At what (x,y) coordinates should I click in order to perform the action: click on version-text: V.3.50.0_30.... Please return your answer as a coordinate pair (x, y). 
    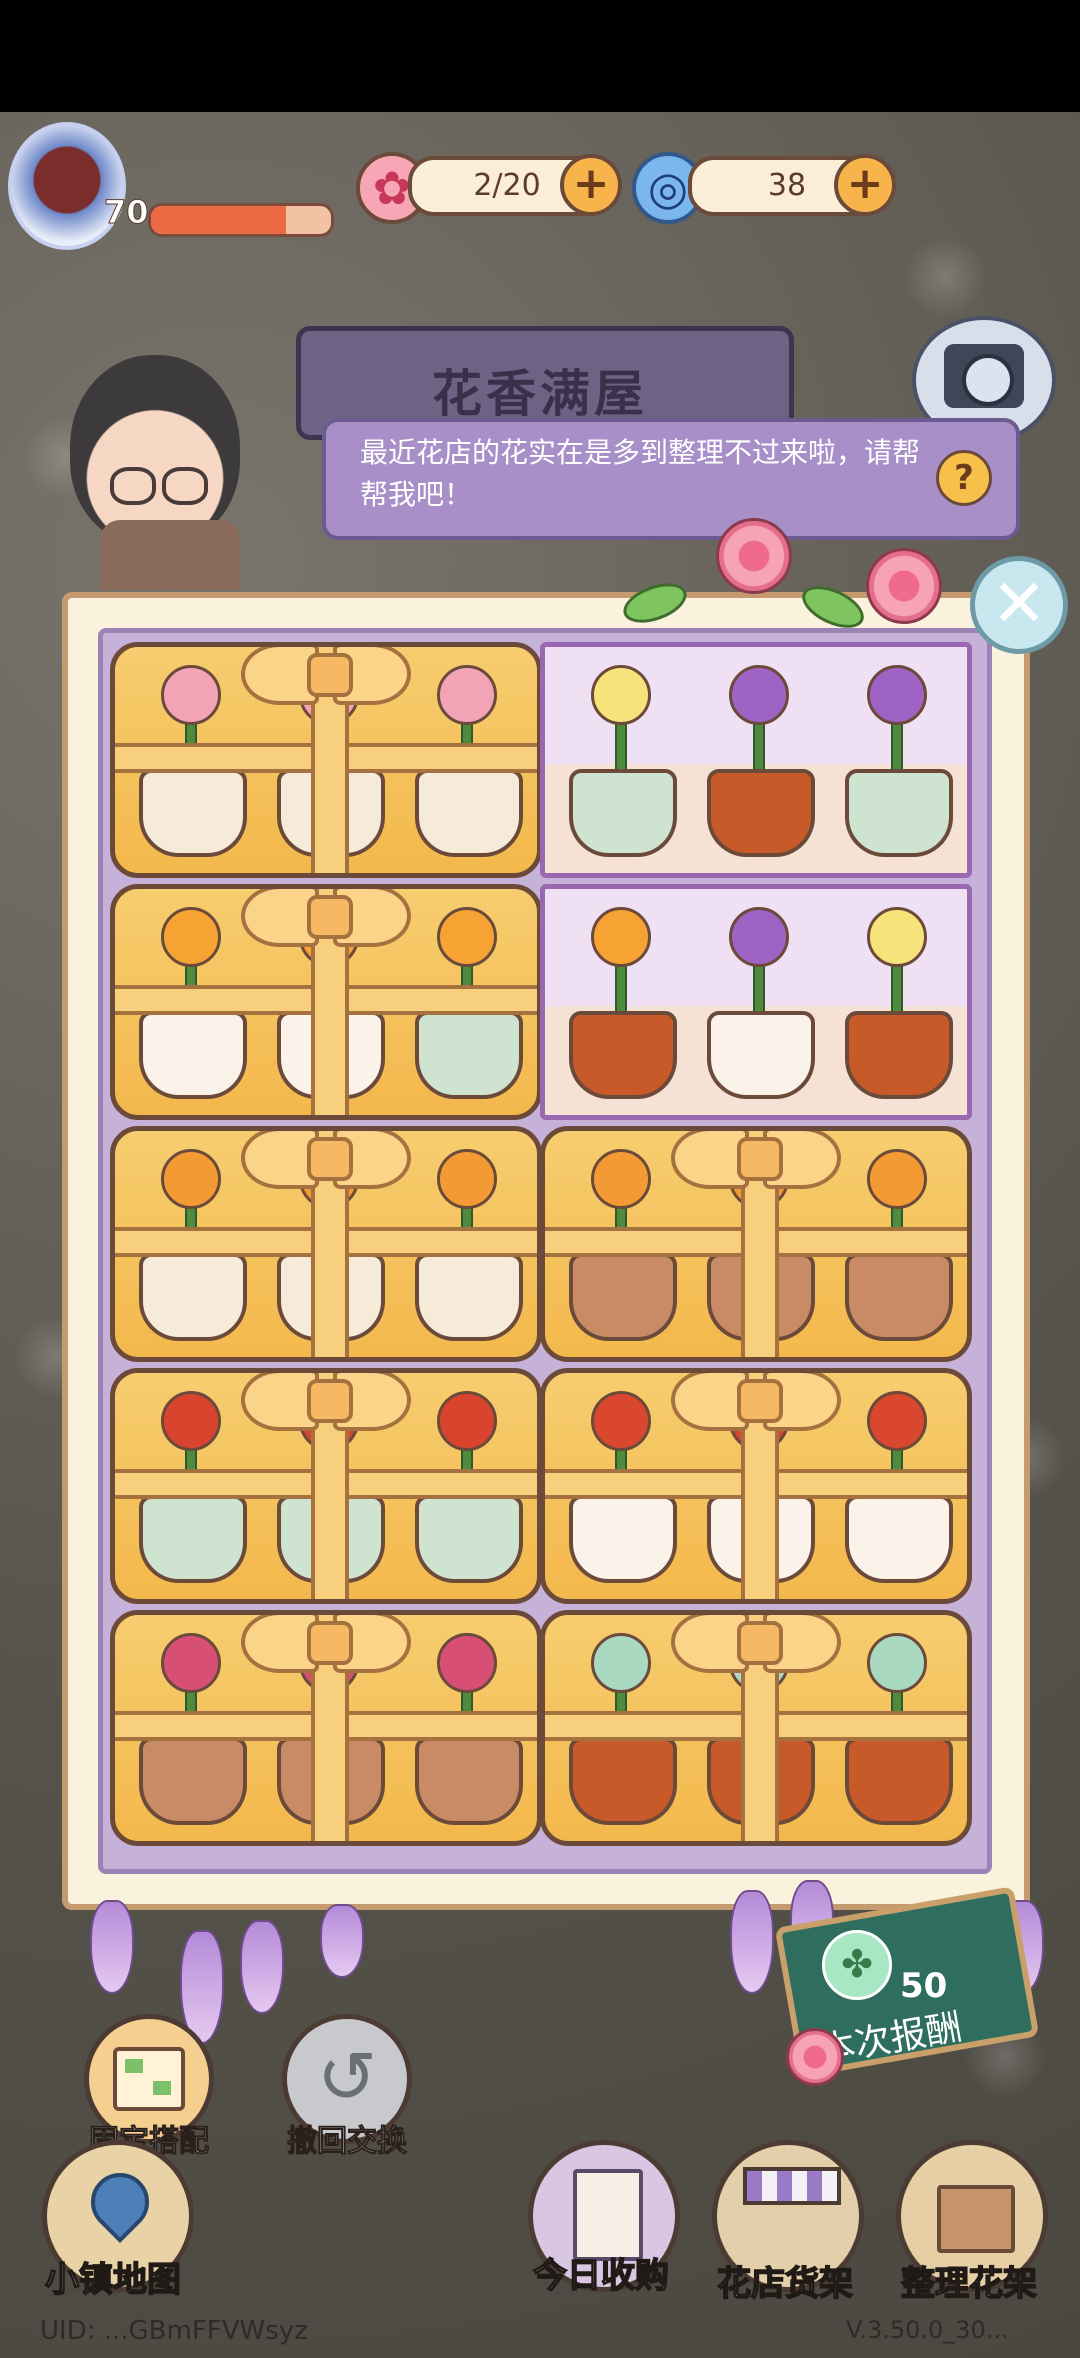
    Looking at the image, I should click on (927, 2330).